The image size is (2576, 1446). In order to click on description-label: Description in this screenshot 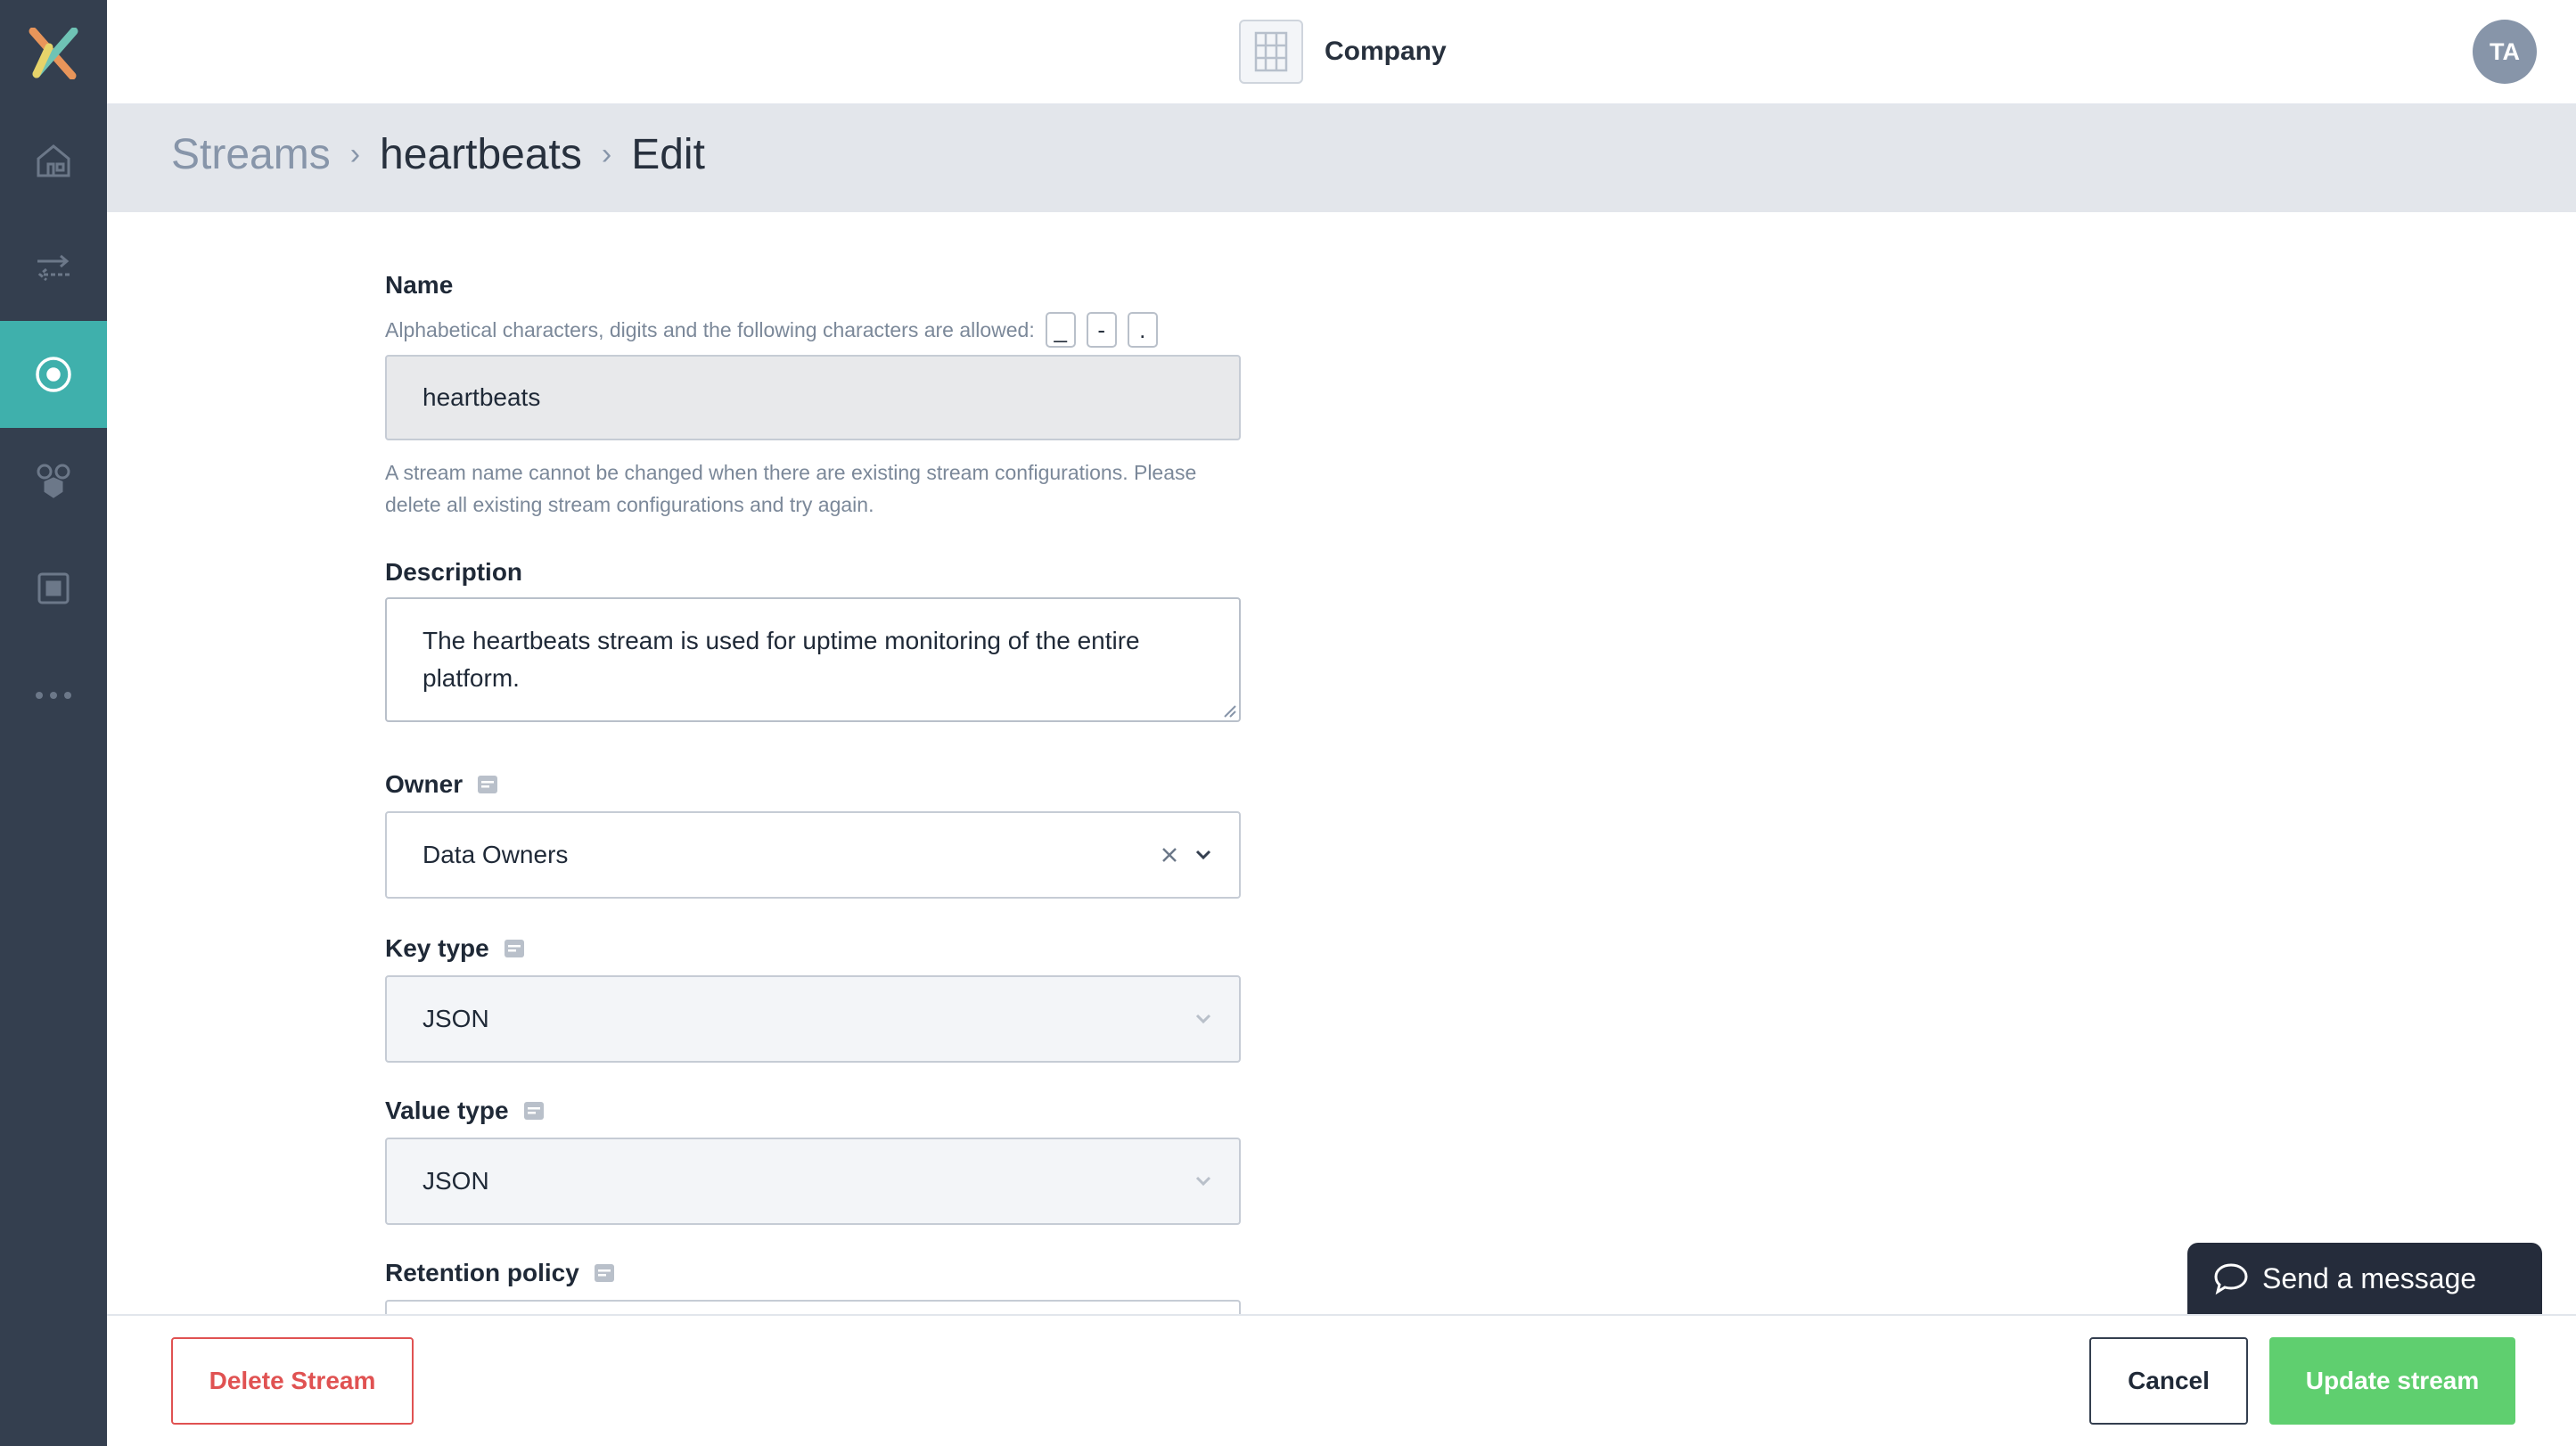, I will do `click(454, 572)`.